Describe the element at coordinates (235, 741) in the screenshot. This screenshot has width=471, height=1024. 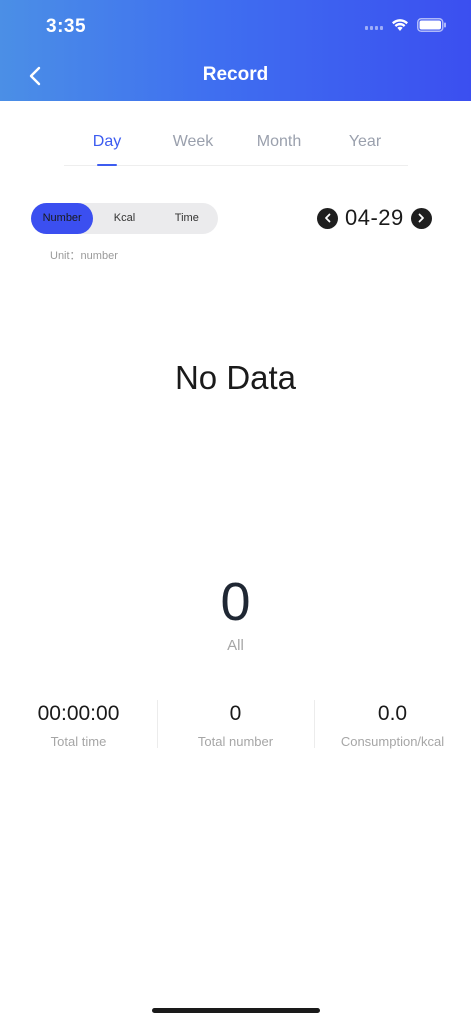
I see `stat-label: Total number` at that location.